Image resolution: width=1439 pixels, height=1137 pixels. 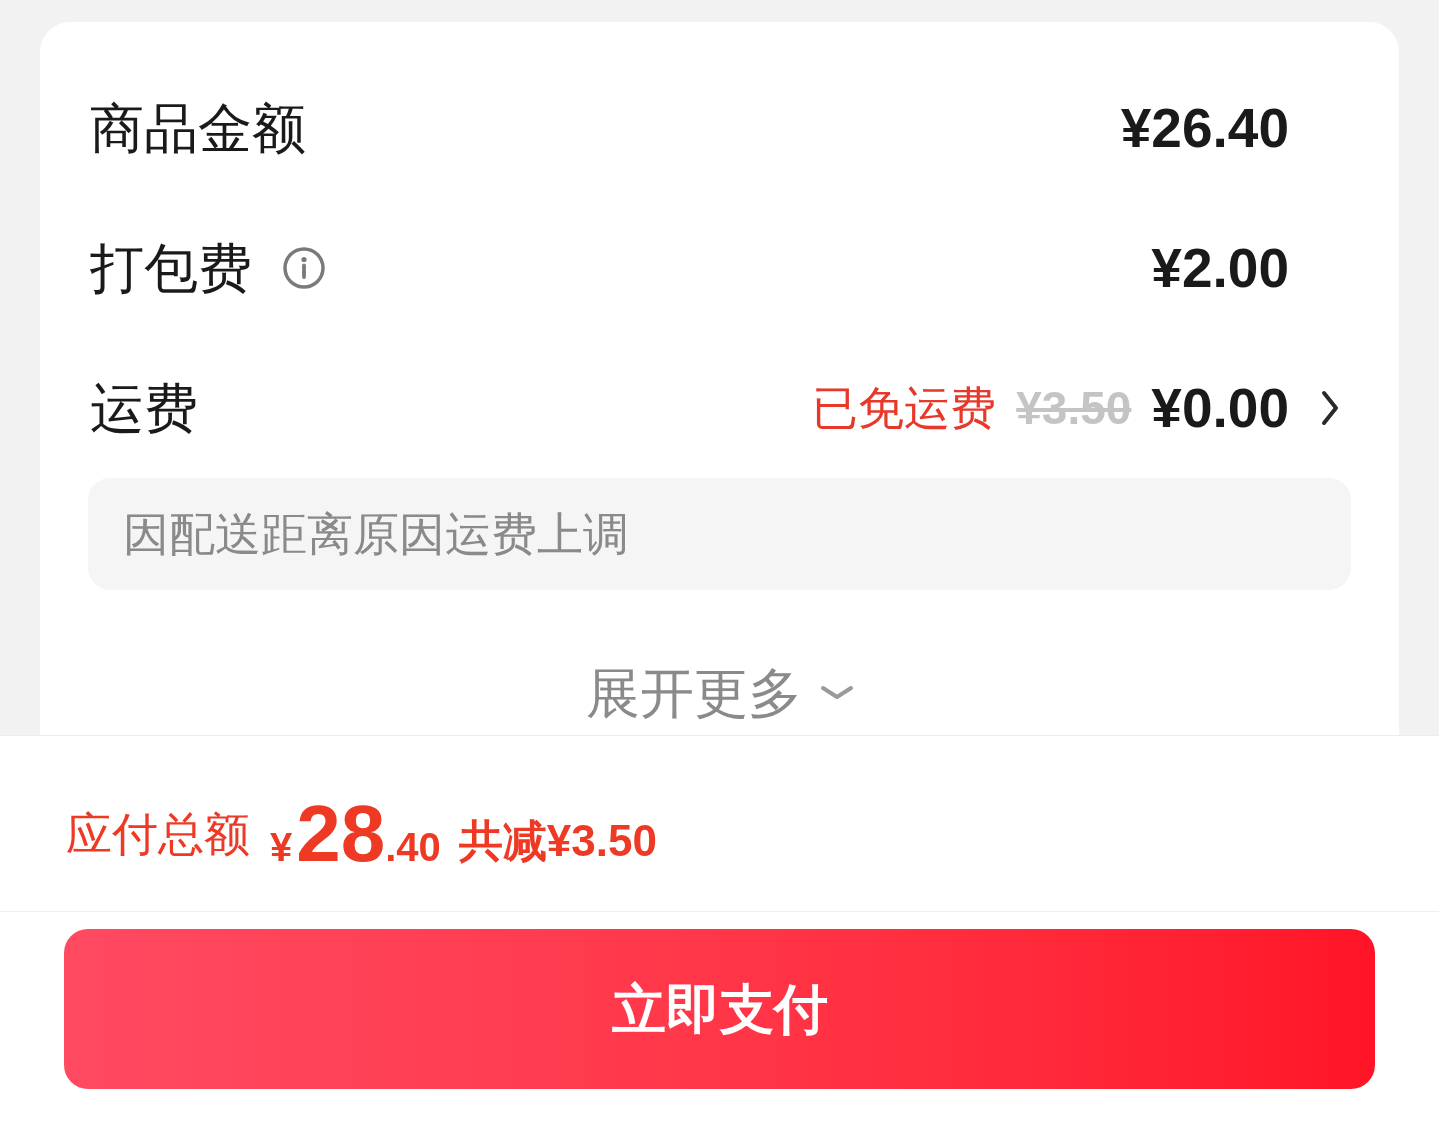 I want to click on total-amount: ¥28.40, so click(x=355, y=833).